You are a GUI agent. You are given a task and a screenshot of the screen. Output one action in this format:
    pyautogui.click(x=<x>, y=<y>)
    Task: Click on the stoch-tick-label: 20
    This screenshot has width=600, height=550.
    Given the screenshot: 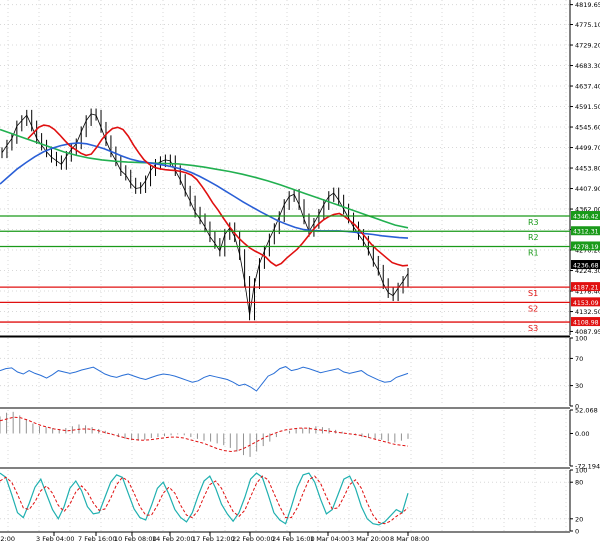 What is the action you would take?
    pyautogui.click(x=579, y=519)
    